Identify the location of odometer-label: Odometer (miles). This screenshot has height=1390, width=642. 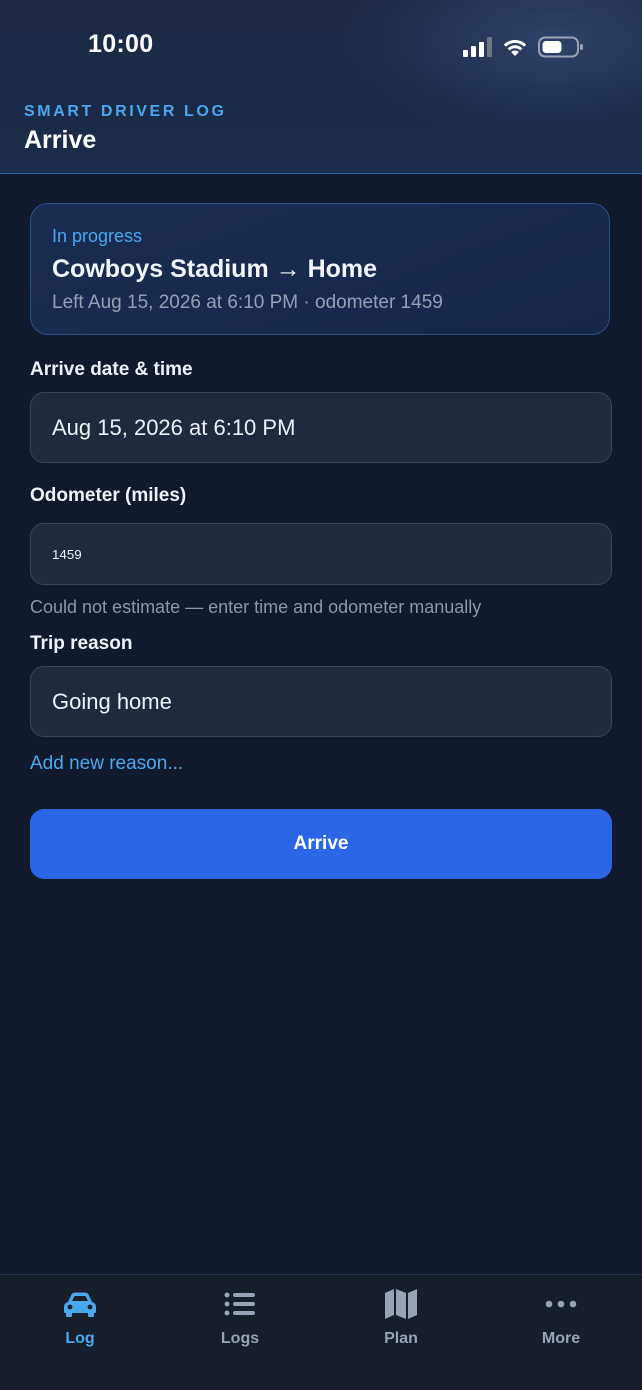
(108, 495).